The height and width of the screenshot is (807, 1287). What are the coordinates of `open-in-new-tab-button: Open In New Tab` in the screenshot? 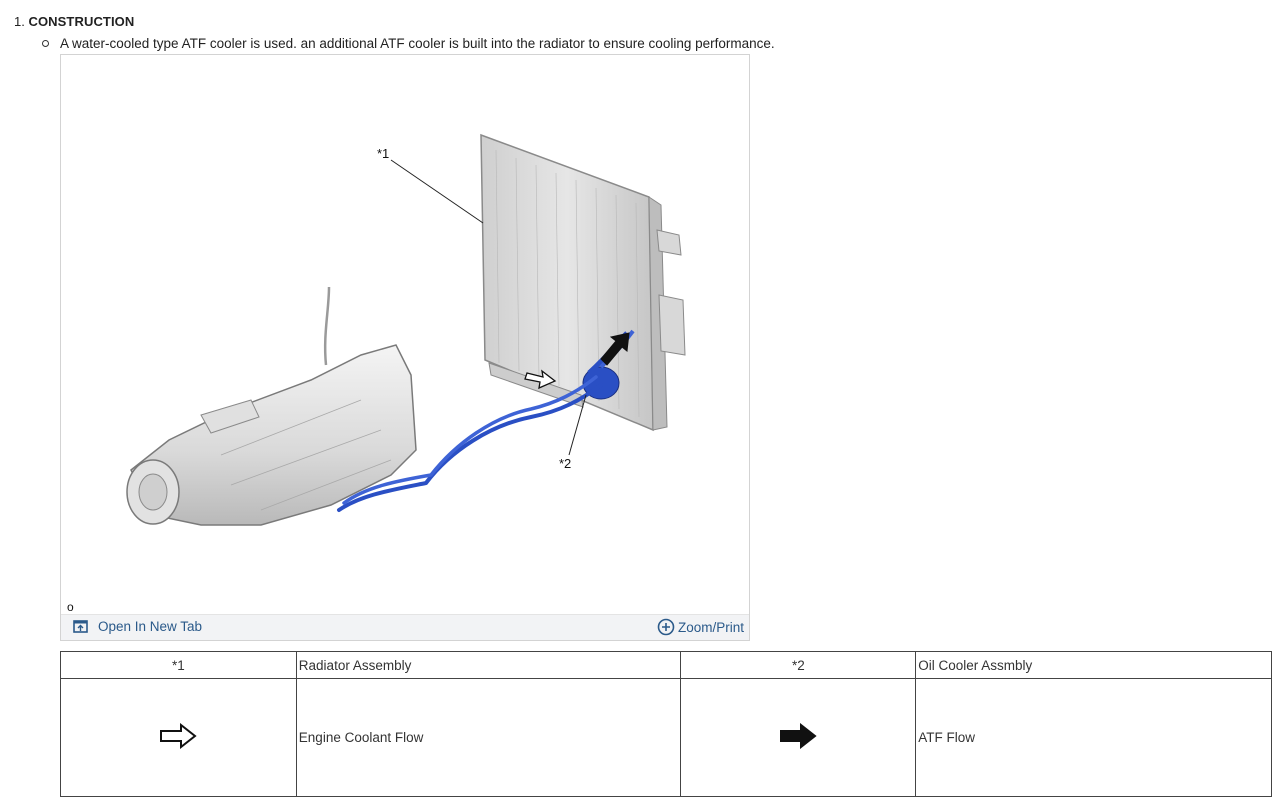 It's located at (137, 626).